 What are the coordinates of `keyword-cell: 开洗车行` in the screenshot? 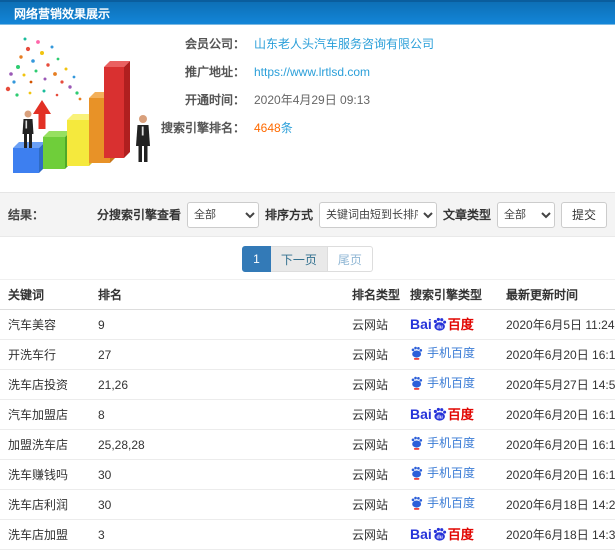 It's located at (45, 354).